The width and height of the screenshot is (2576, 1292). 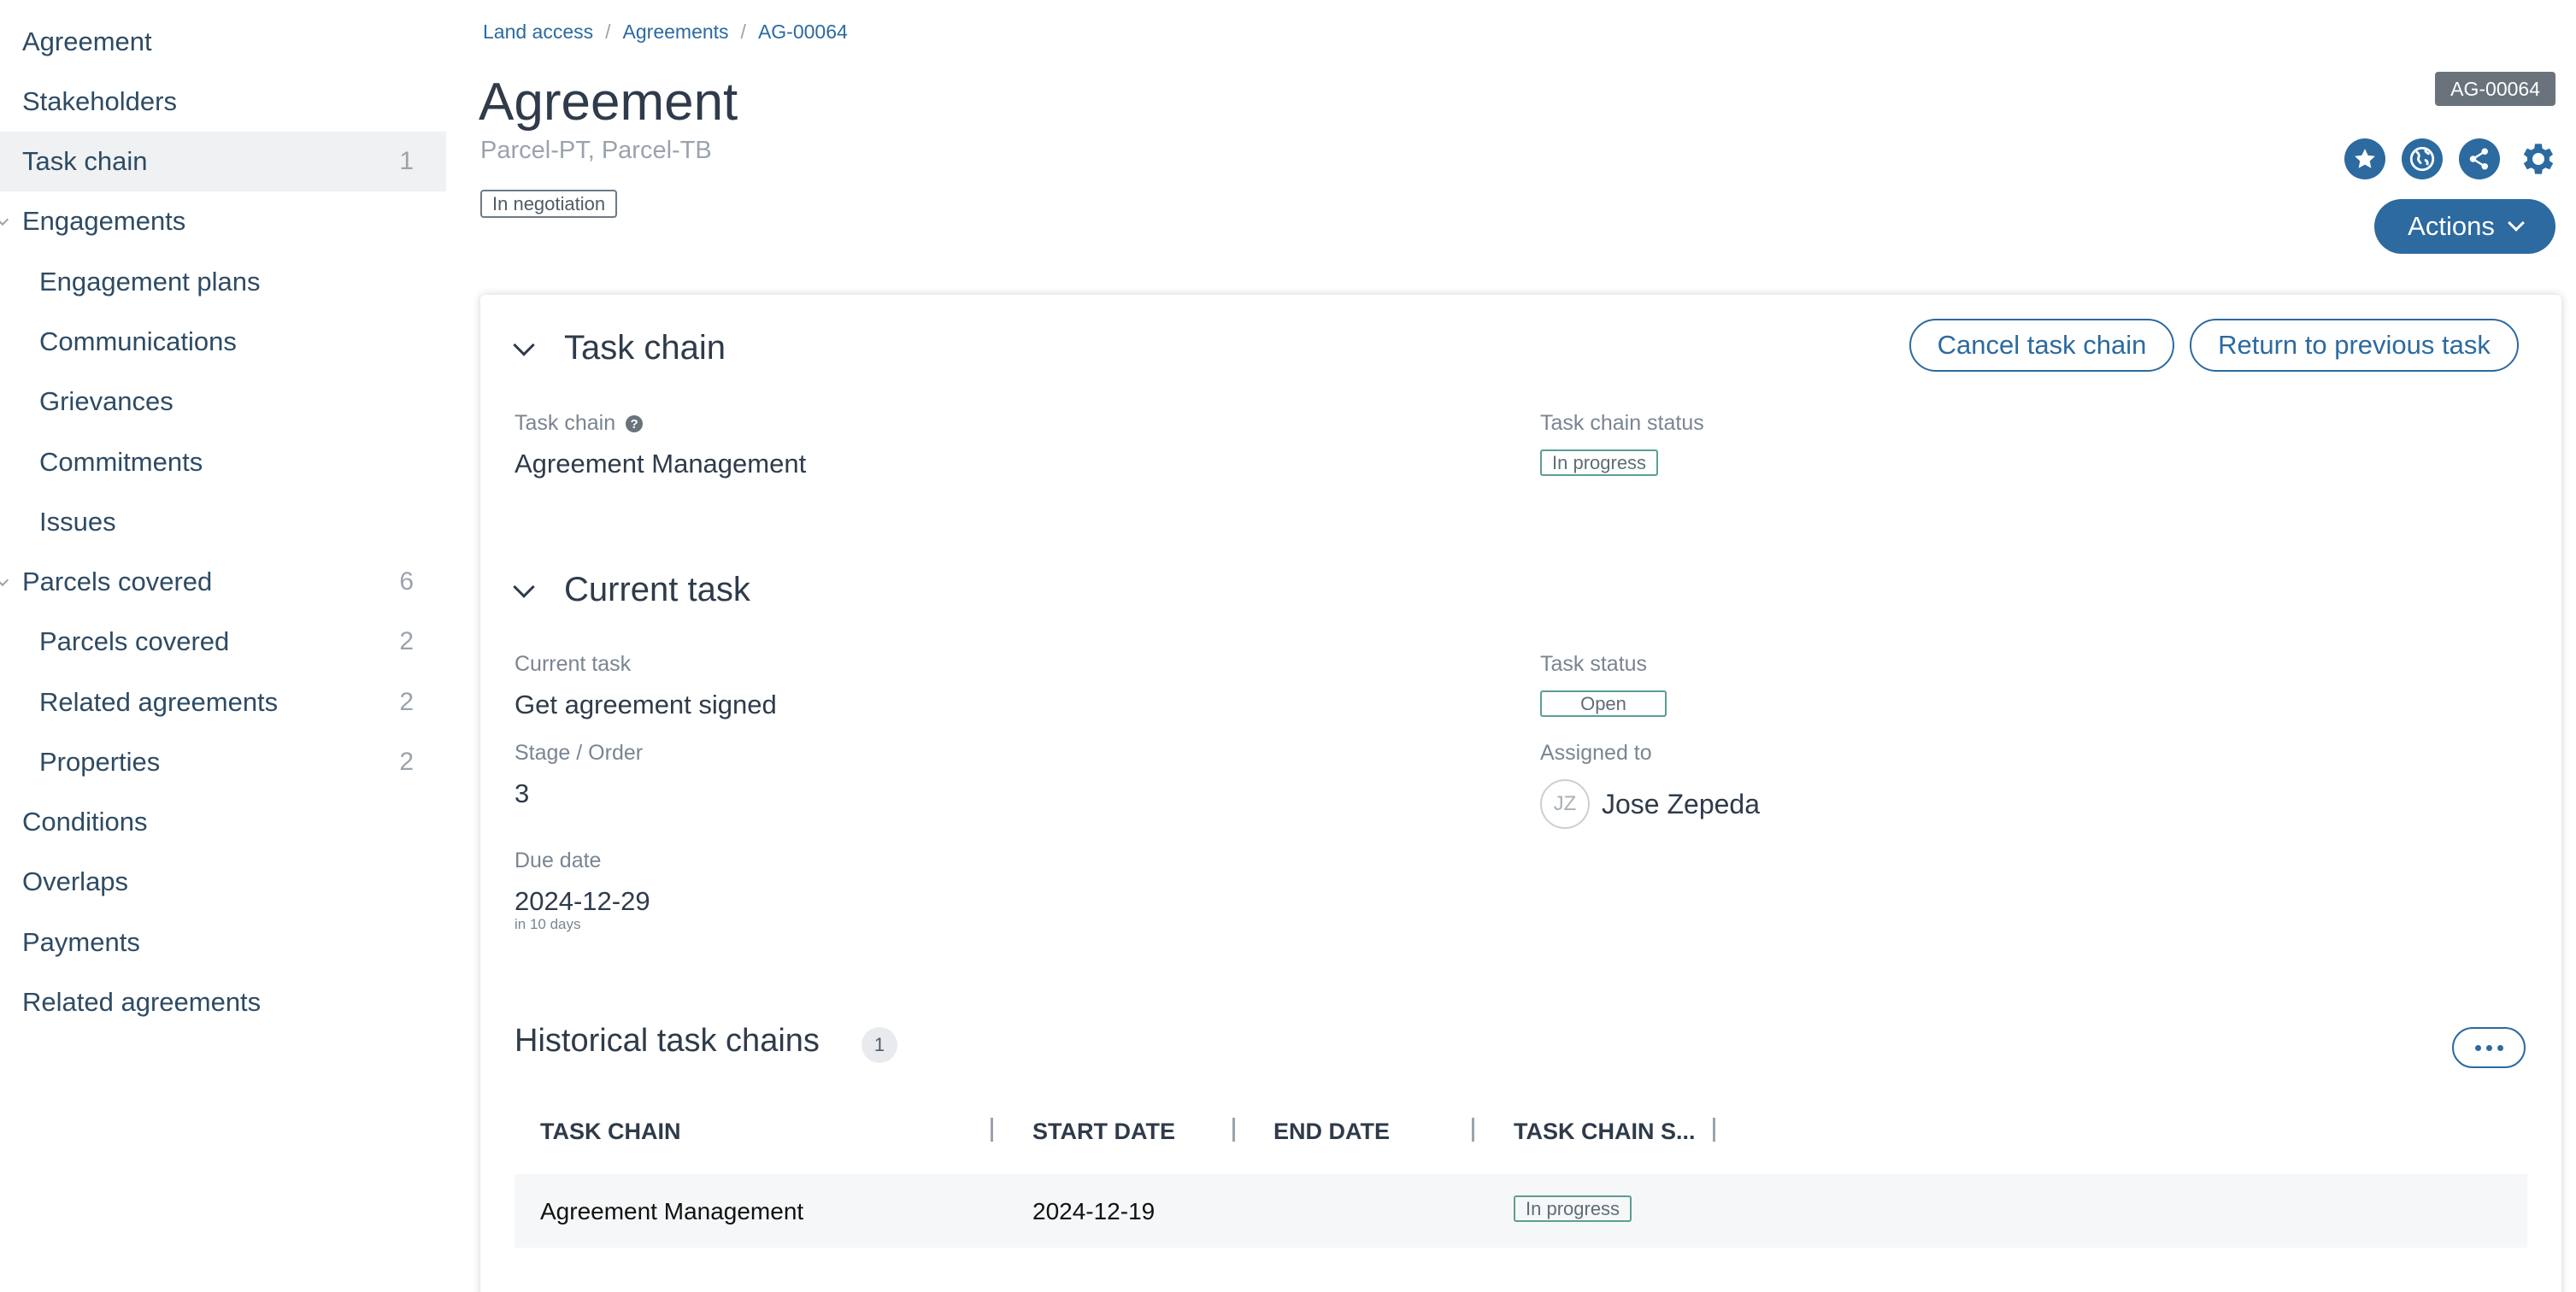 I want to click on sidebar-item-label: Commitments, so click(x=121, y=462).